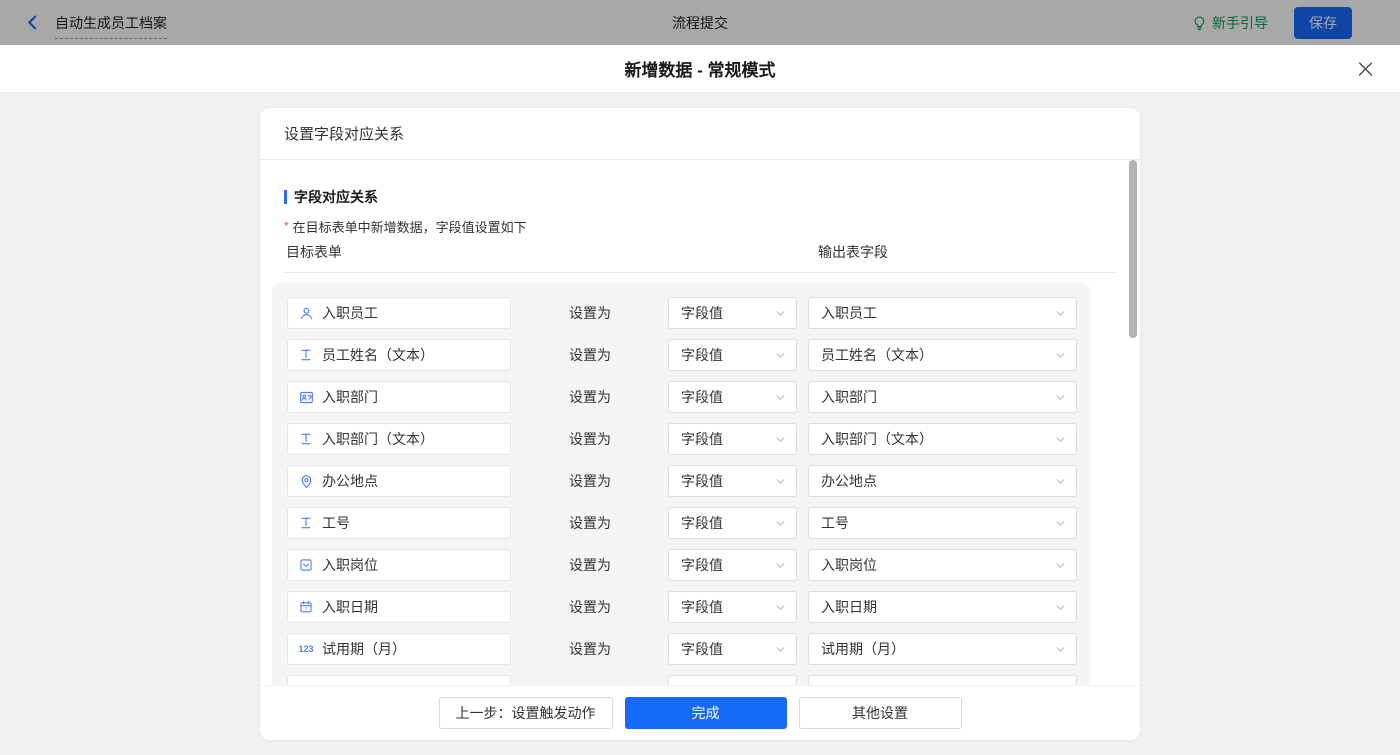  Describe the element at coordinates (306, 648) in the screenshot. I see `number-icon: 123` at that location.